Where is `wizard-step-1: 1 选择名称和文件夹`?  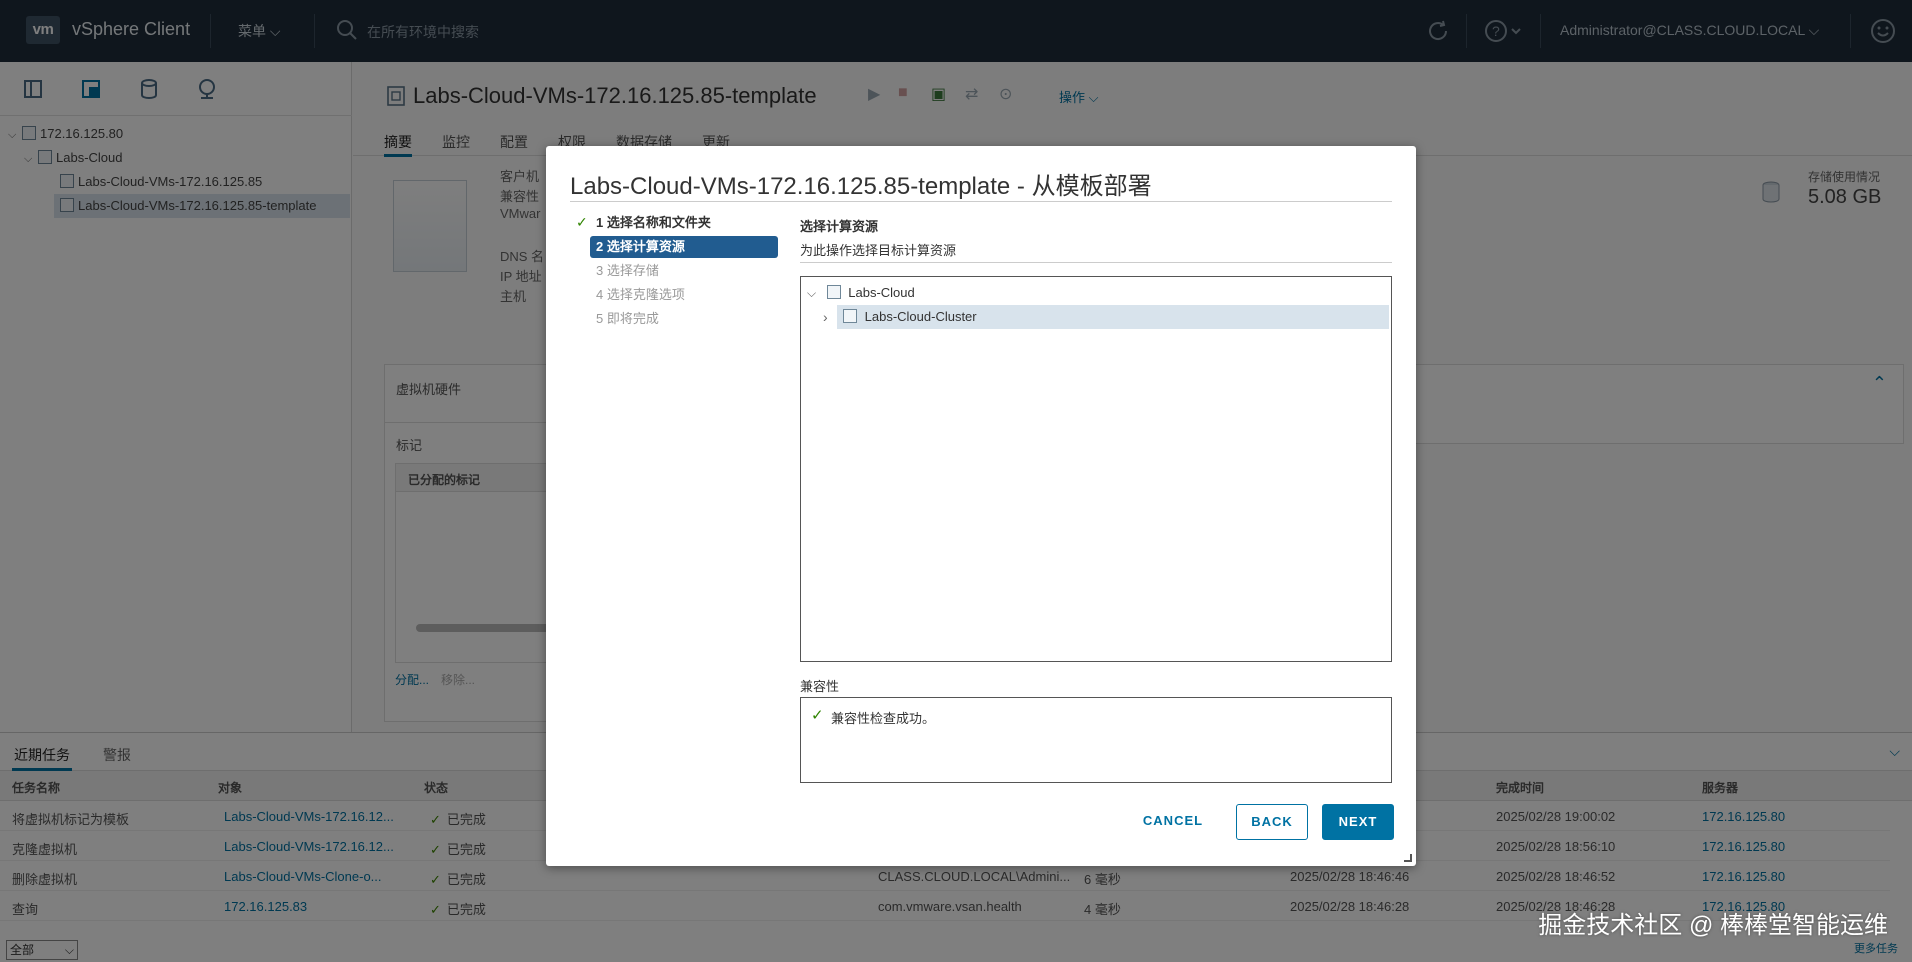 wizard-step-1: 1 选择名称和文件夹 is located at coordinates (684, 223).